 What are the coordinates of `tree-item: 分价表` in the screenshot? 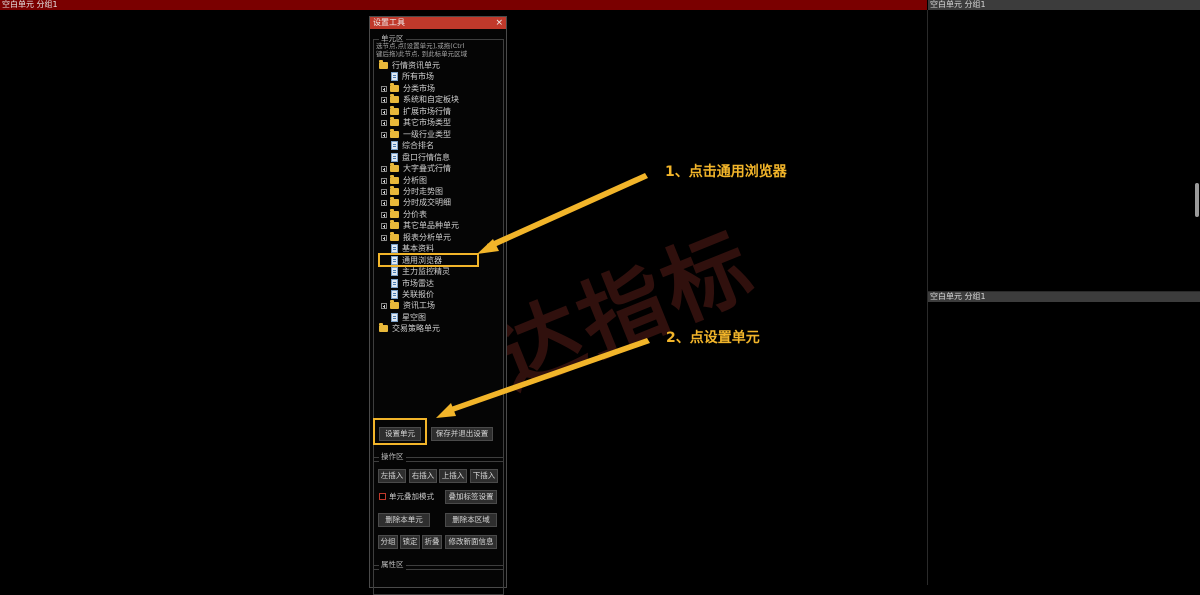 It's located at (404, 214).